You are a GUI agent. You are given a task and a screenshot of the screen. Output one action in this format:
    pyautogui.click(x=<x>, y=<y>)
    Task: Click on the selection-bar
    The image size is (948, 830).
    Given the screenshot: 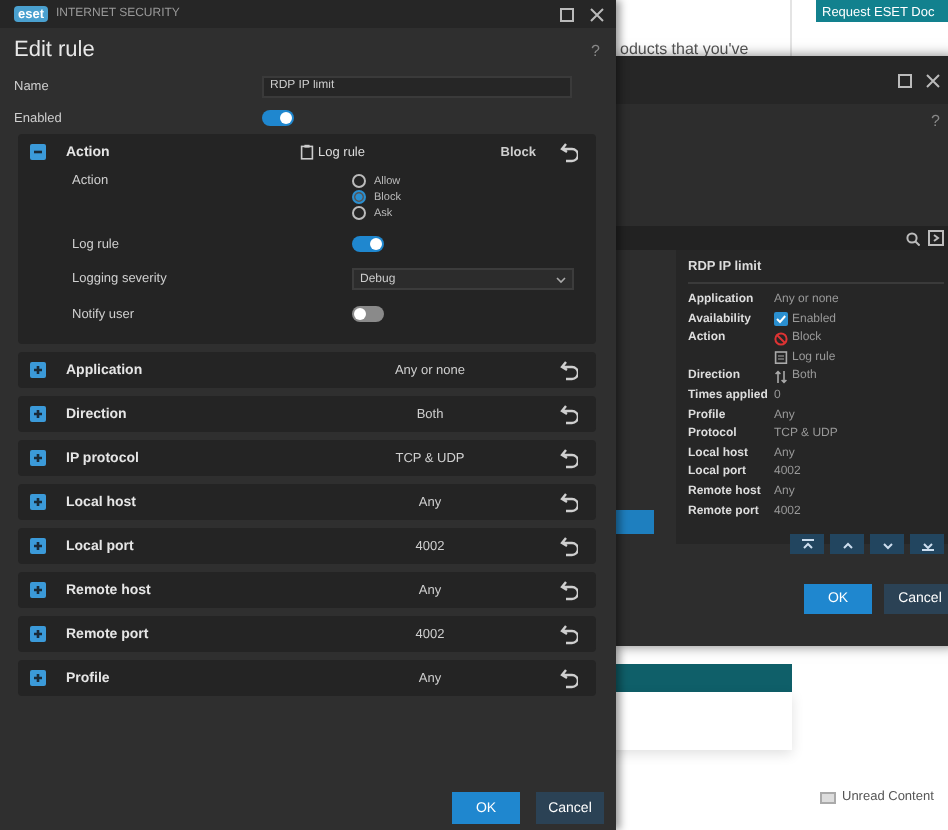 What is the action you would take?
    pyautogui.click(x=635, y=522)
    